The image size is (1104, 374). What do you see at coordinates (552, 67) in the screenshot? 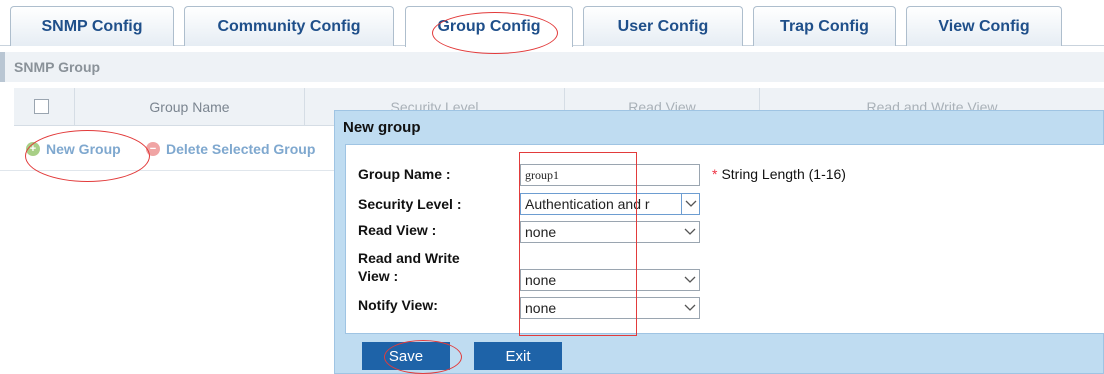
I see `section-header: SNMP Group` at bounding box center [552, 67].